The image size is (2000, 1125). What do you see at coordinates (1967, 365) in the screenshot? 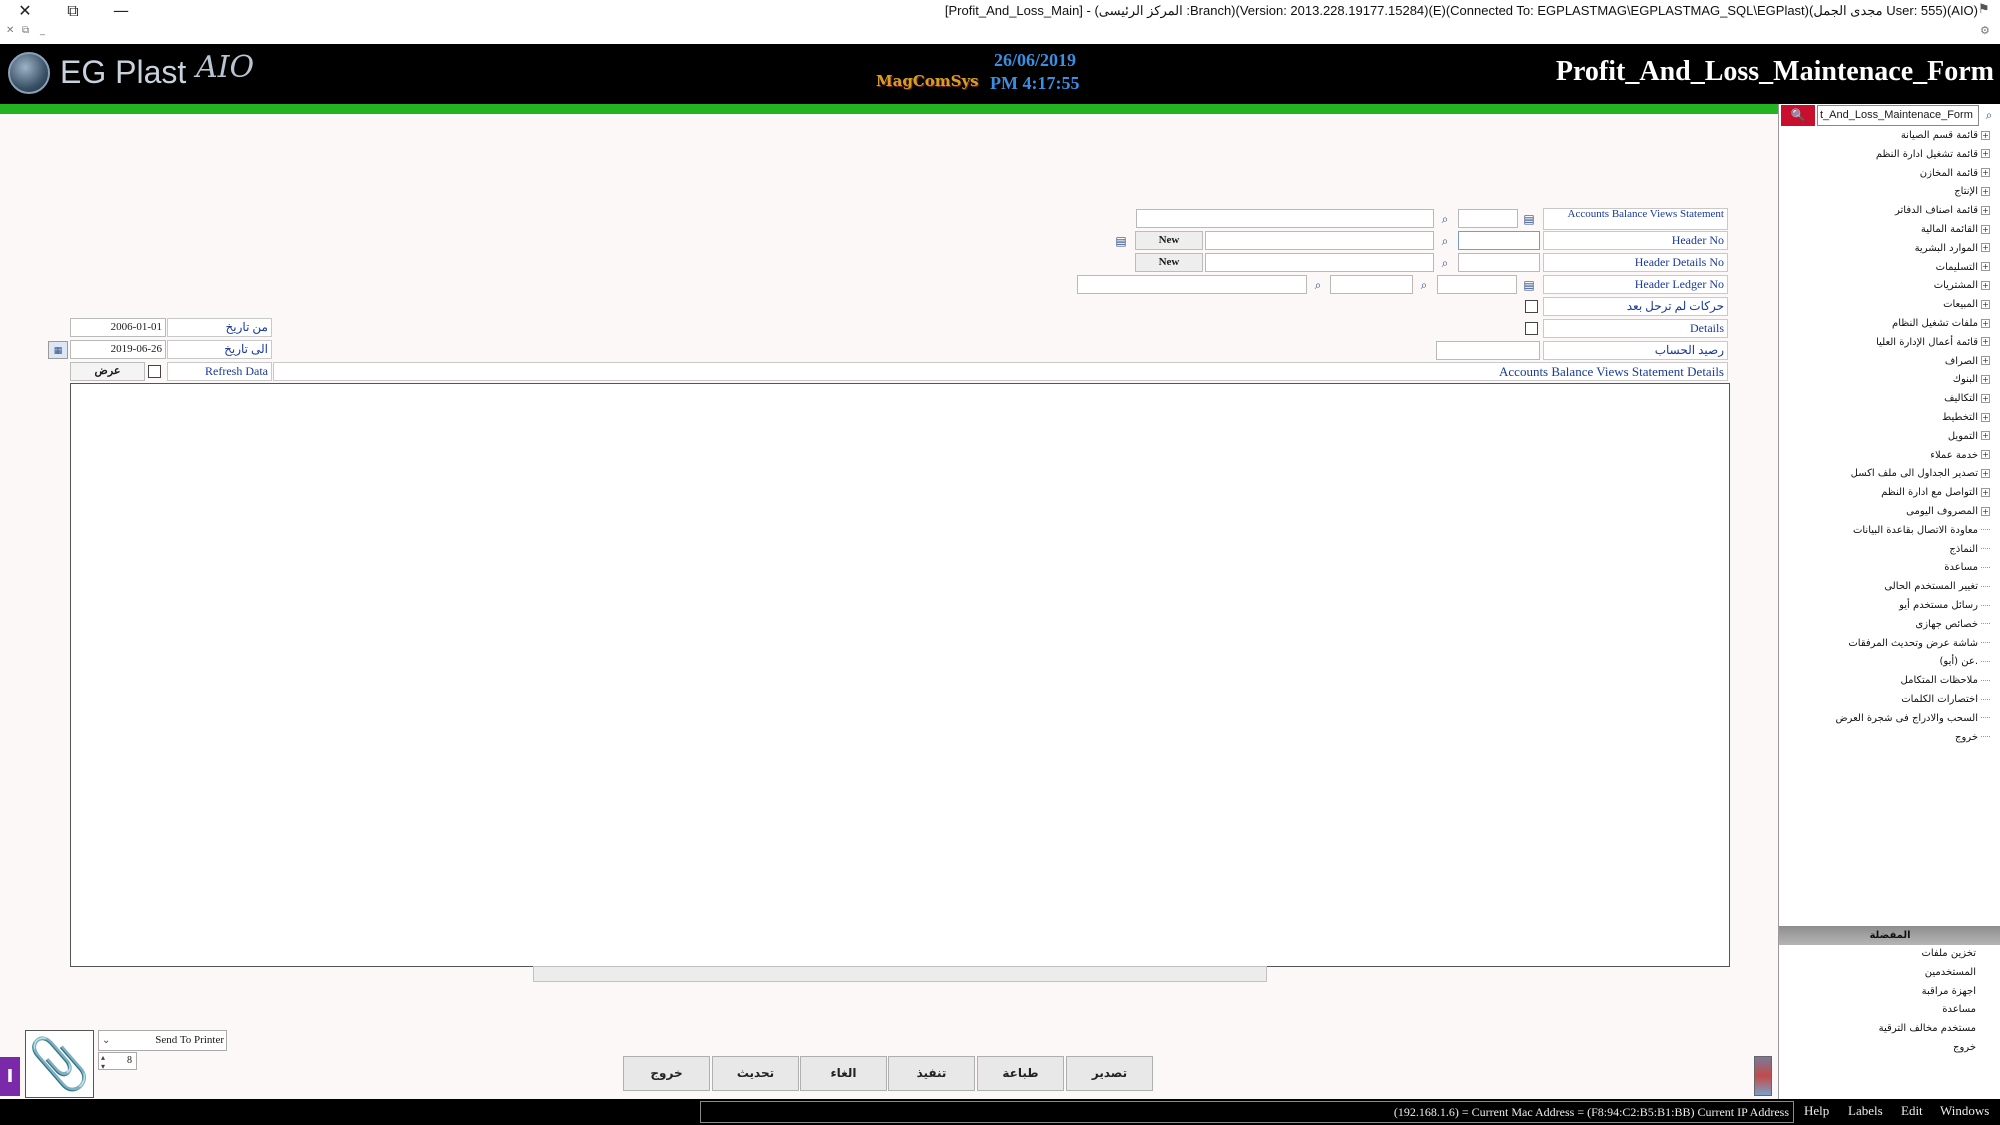
I see `tree-item: الصراف +` at bounding box center [1967, 365].